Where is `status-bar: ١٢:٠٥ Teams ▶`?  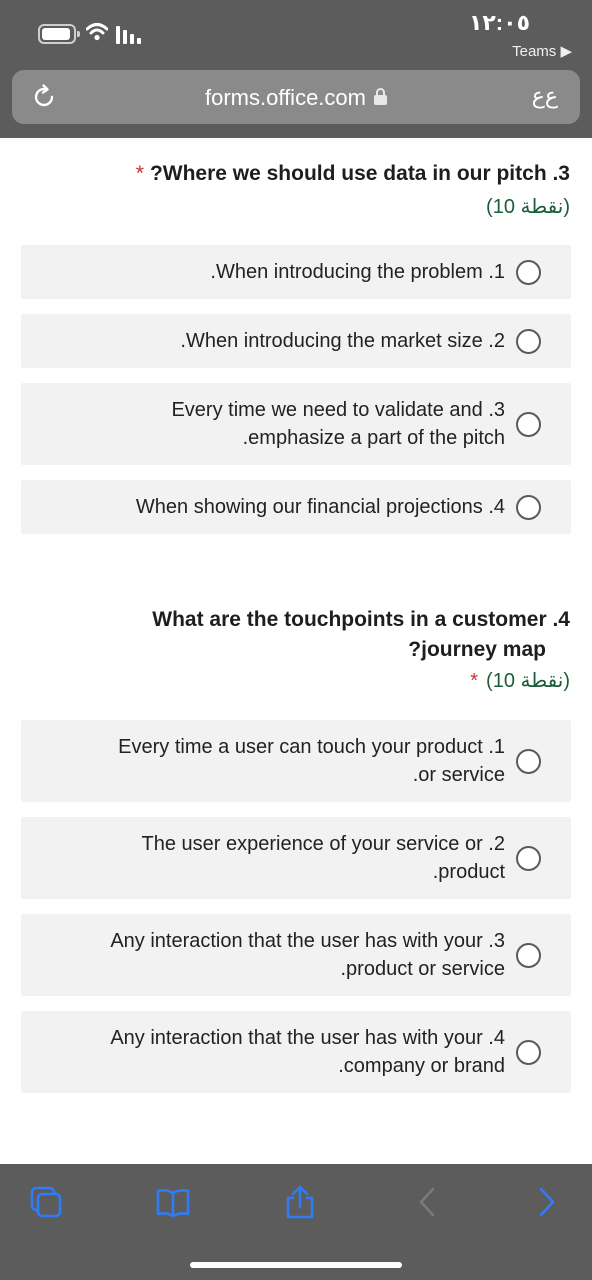 status-bar: ١٢:٠٥ Teams ▶ is located at coordinates (296, 34).